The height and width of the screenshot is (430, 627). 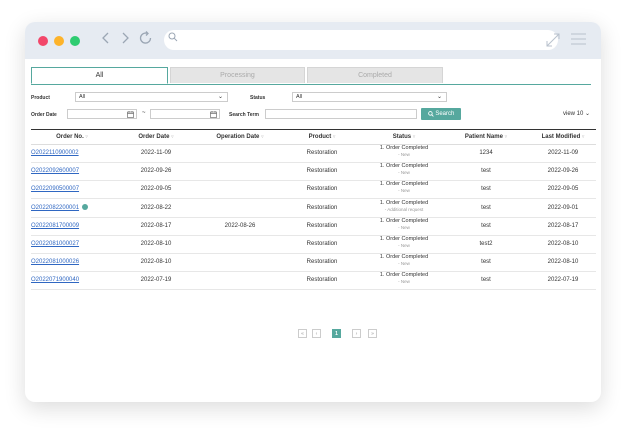 What do you see at coordinates (82, 97) in the screenshot?
I see `product-select-value: All` at bounding box center [82, 97].